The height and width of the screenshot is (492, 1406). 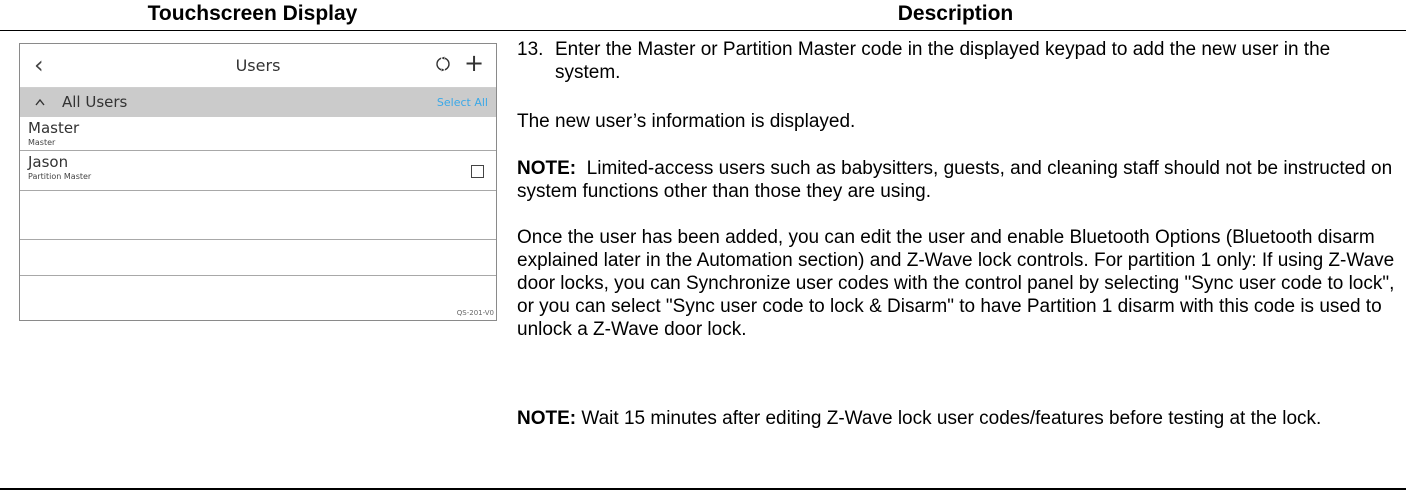 I want to click on chevron-up-icon, so click(x=40, y=102).